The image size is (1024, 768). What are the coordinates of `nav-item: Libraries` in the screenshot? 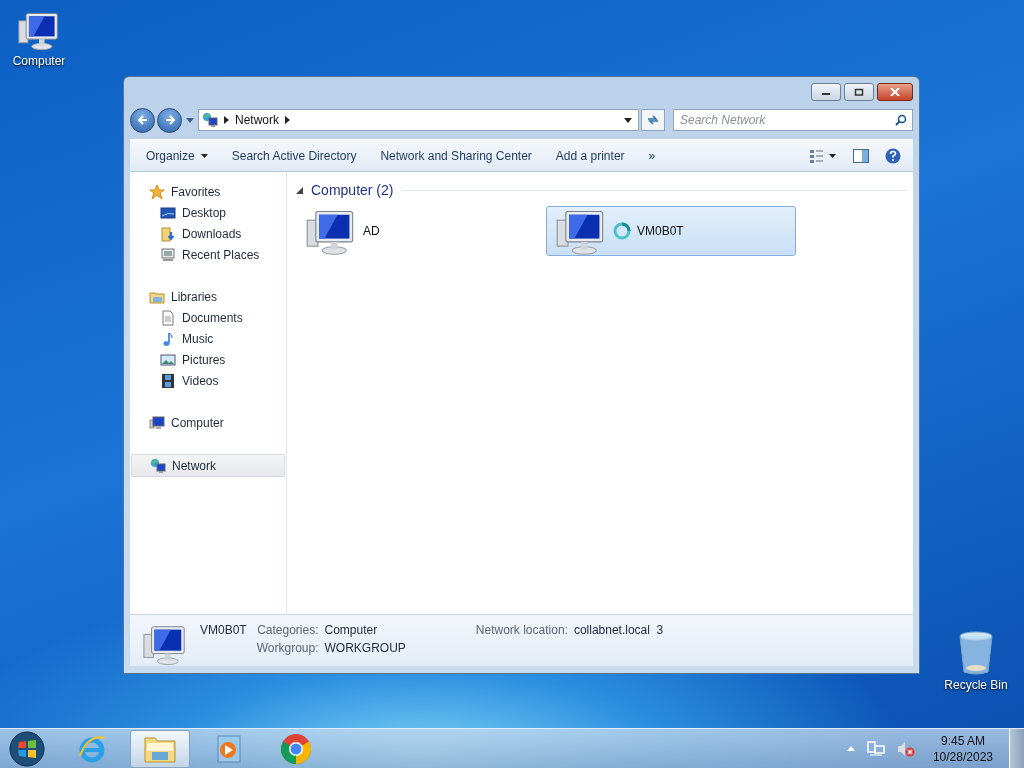 It's located at (208, 296).